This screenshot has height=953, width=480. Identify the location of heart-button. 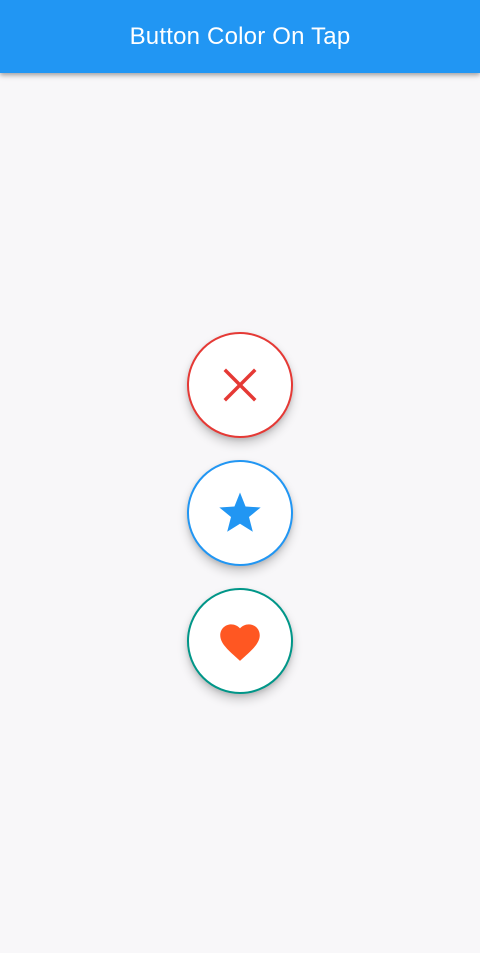
(240, 641).